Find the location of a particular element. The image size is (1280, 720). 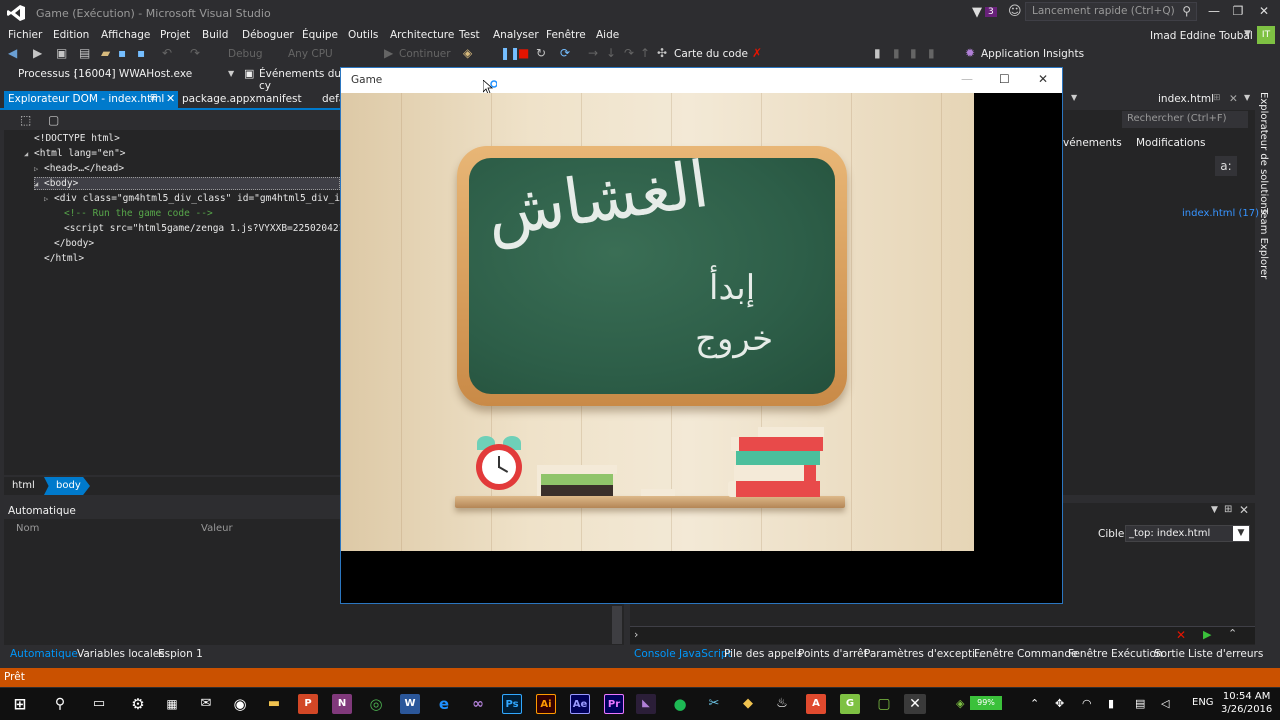

clock: 10:54 AM 3/26/2016 is located at coordinates (1246, 703).